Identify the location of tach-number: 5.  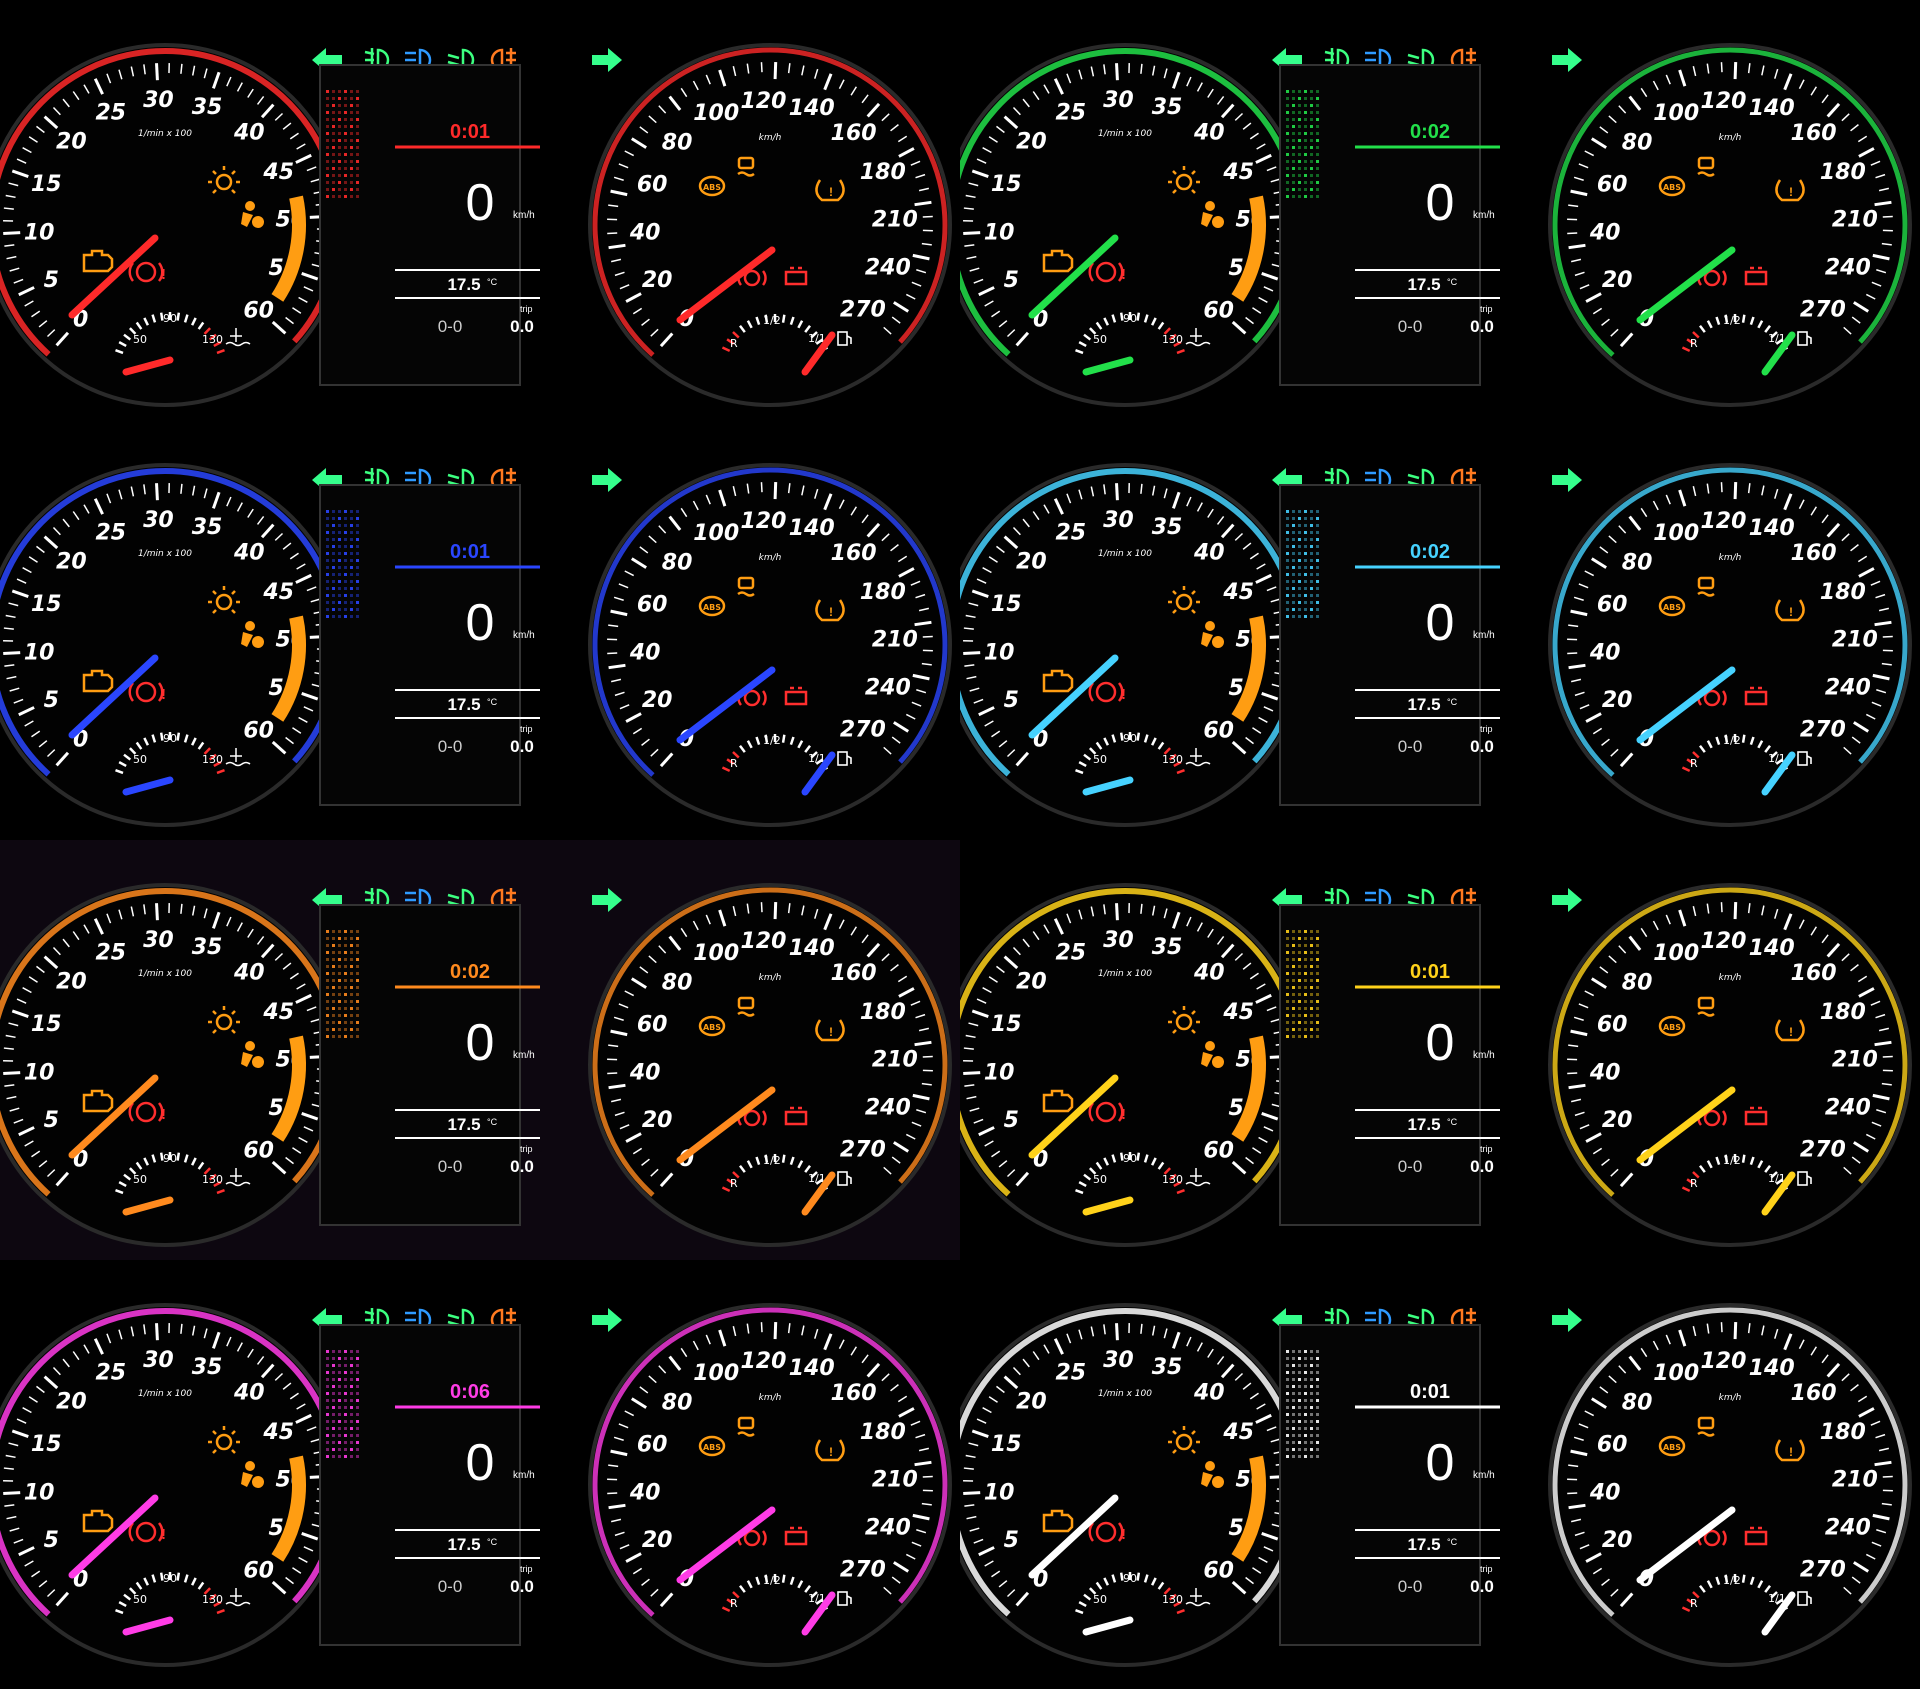
(51, 700).